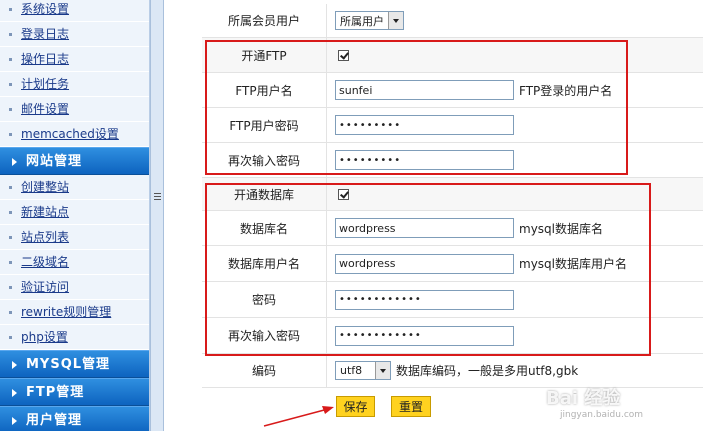  What do you see at coordinates (74, 287) in the screenshot?
I see `sidebar-item-access-verification: 验证访问` at bounding box center [74, 287].